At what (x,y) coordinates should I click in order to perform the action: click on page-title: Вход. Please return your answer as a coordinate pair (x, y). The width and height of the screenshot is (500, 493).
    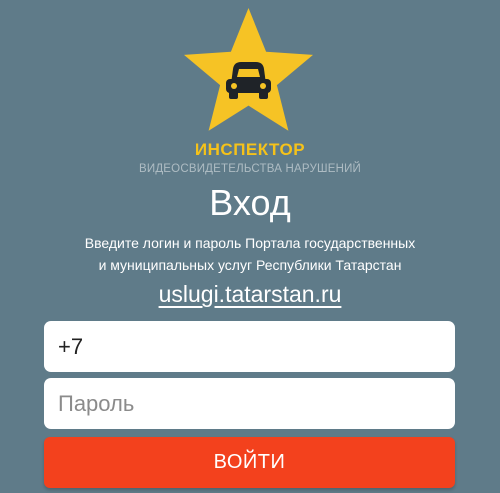
    Looking at the image, I should click on (250, 202).